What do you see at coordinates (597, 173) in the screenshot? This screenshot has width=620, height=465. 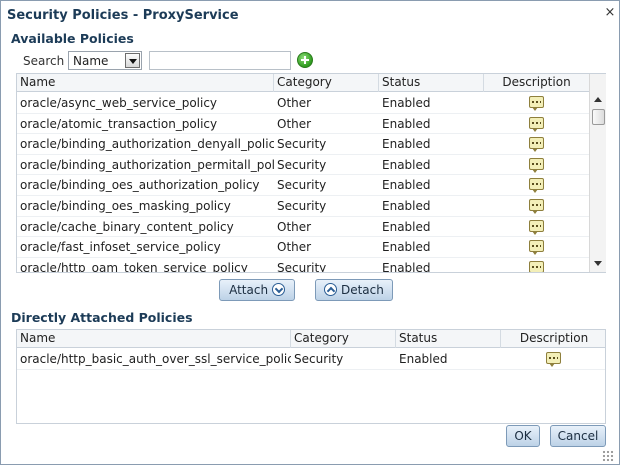 I see `available-table-scrollbar` at bounding box center [597, 173].